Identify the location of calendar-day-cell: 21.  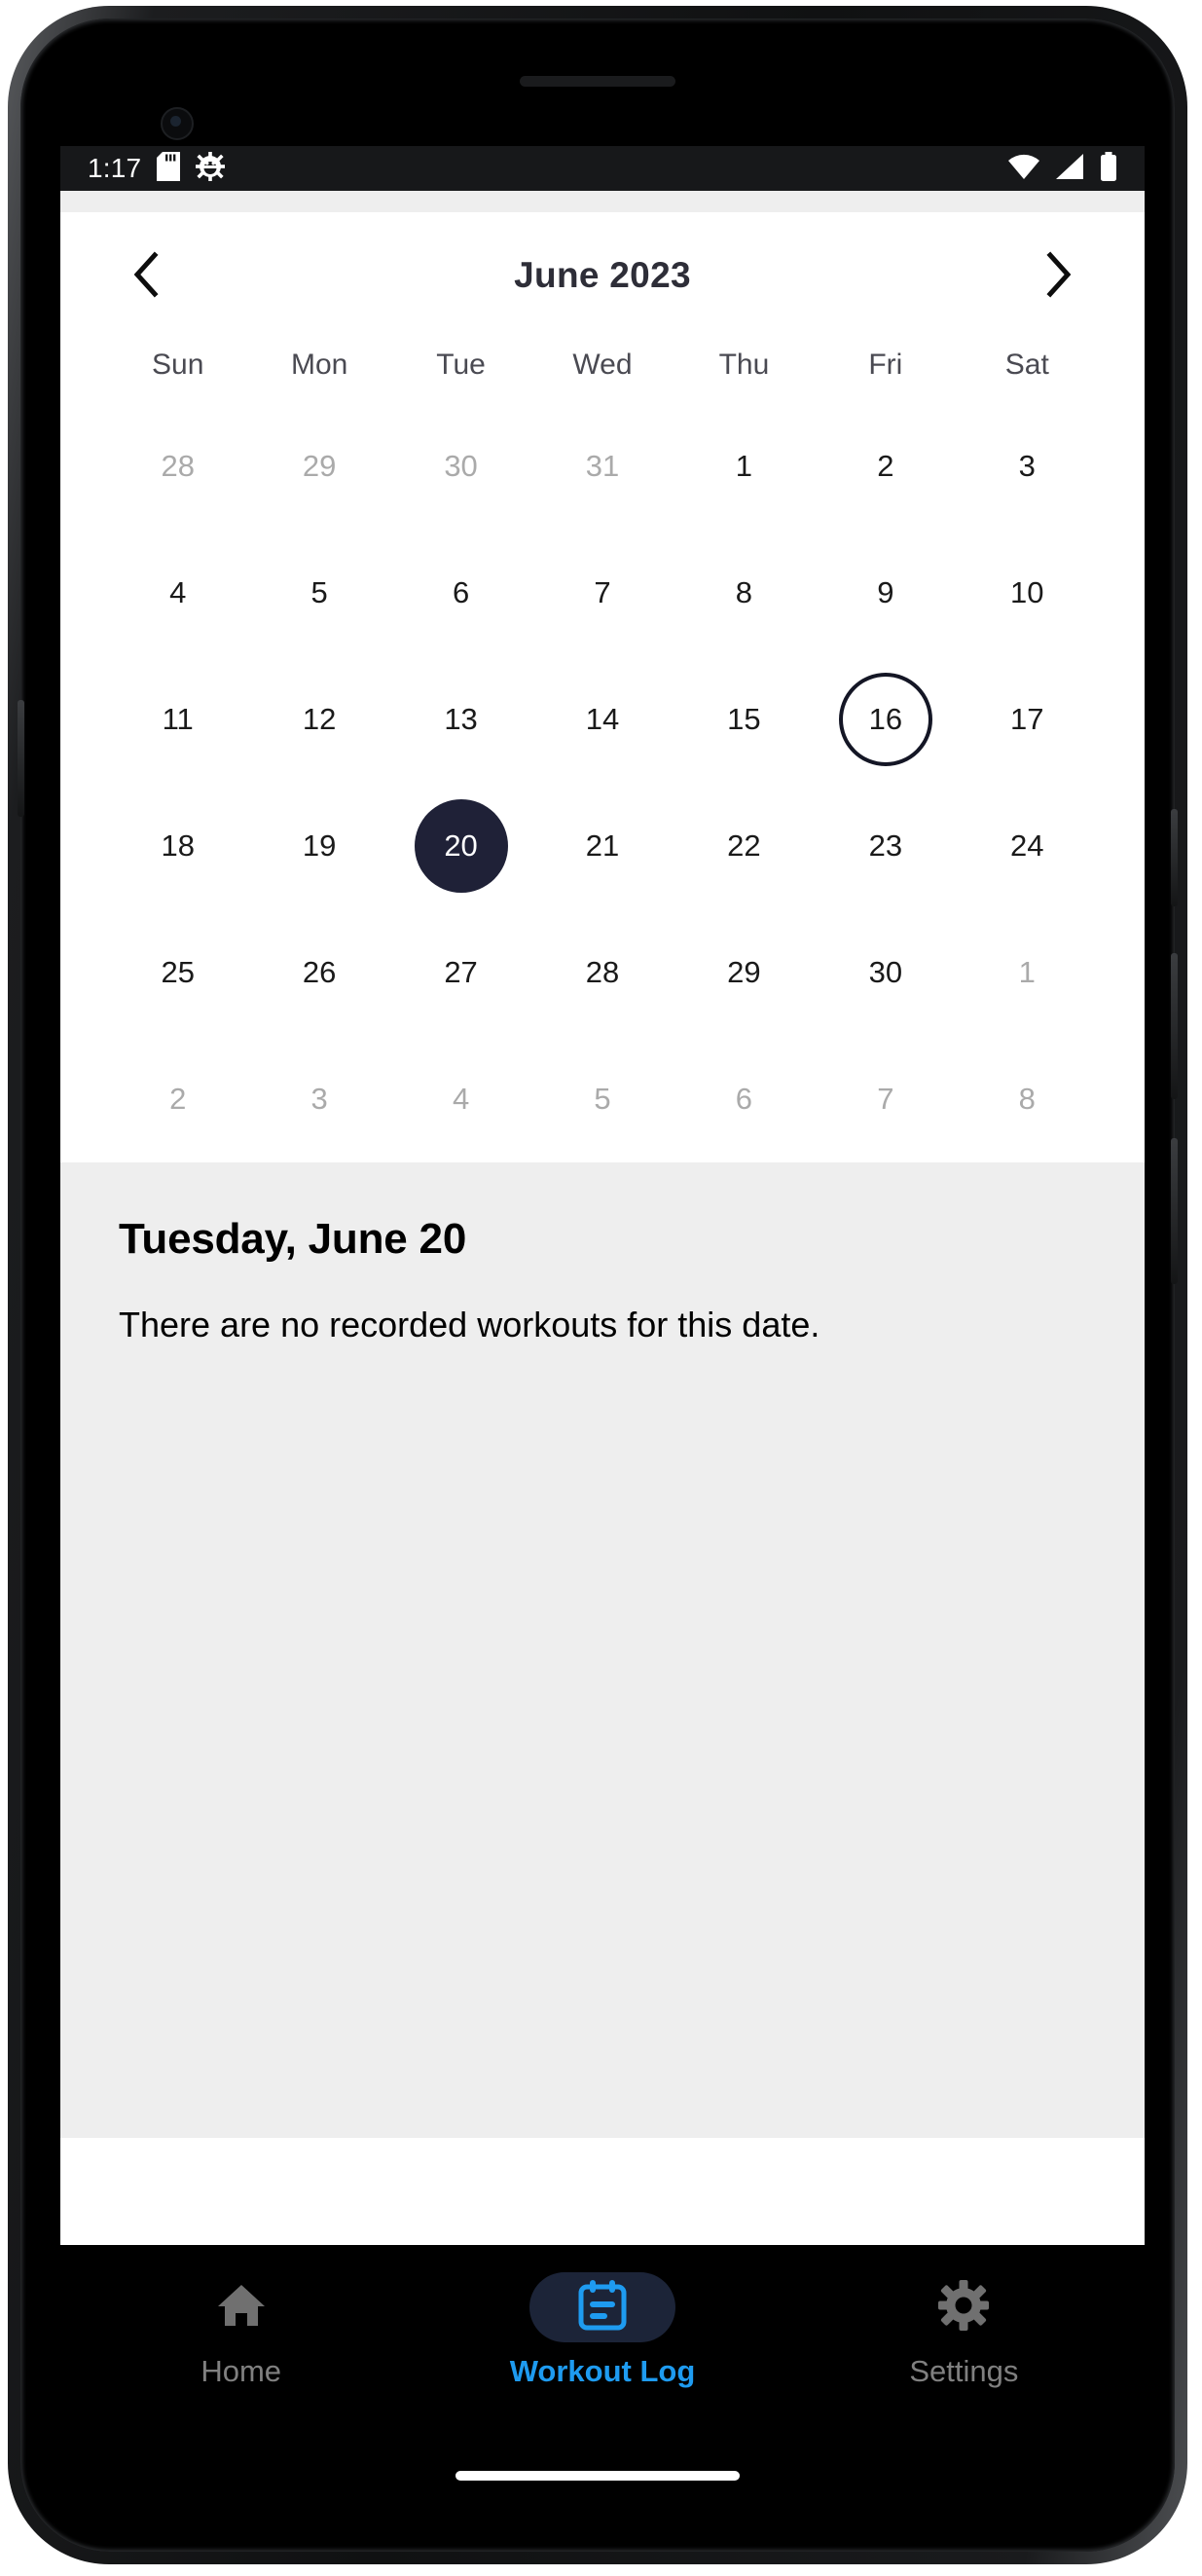
(602, 846).